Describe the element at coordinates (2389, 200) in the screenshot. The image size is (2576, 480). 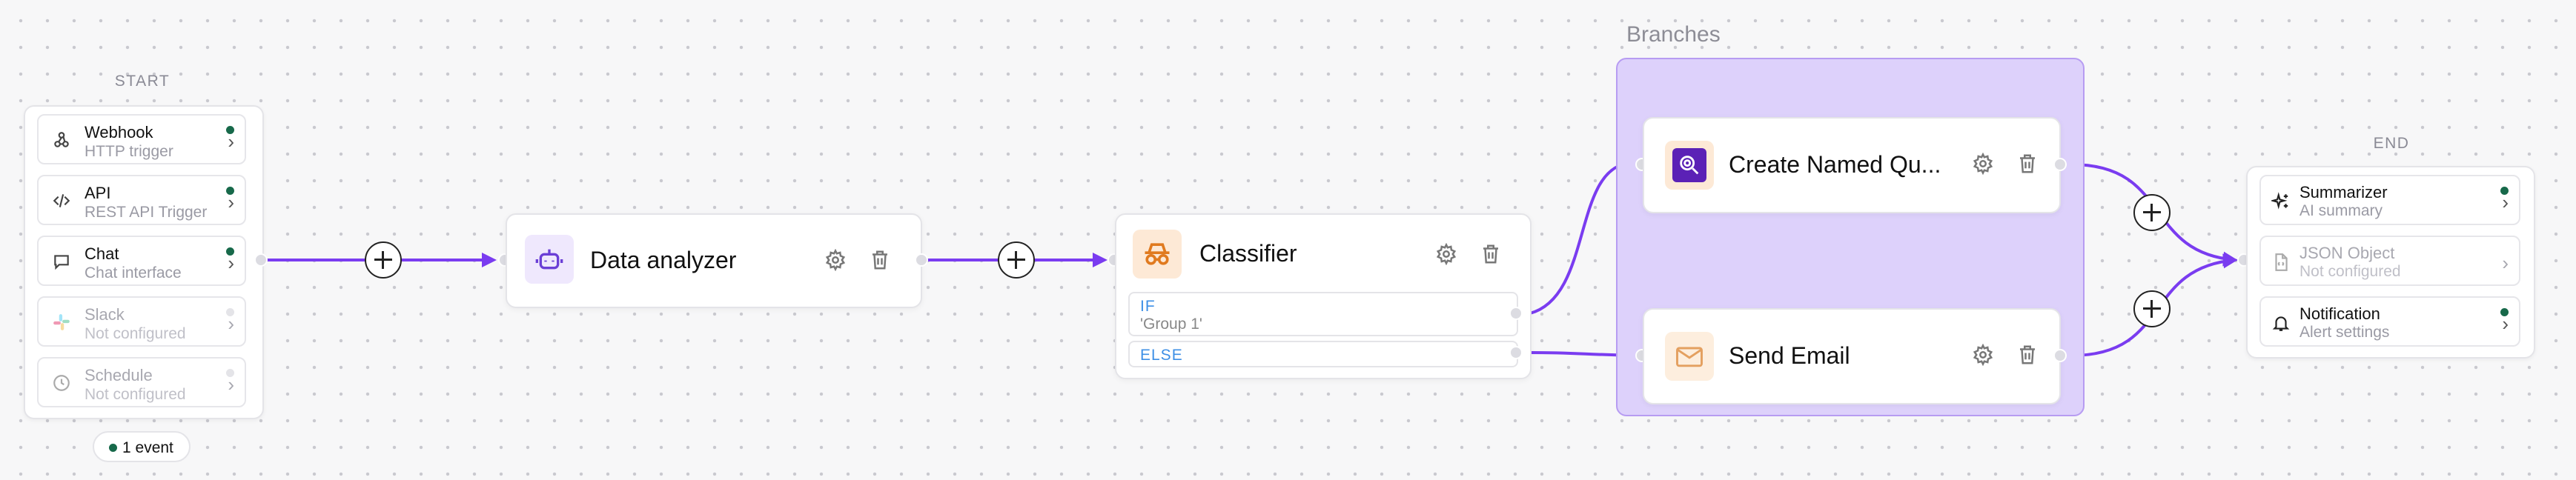
I see `output-summarizer: Summarizer AI summary ›` at that location.